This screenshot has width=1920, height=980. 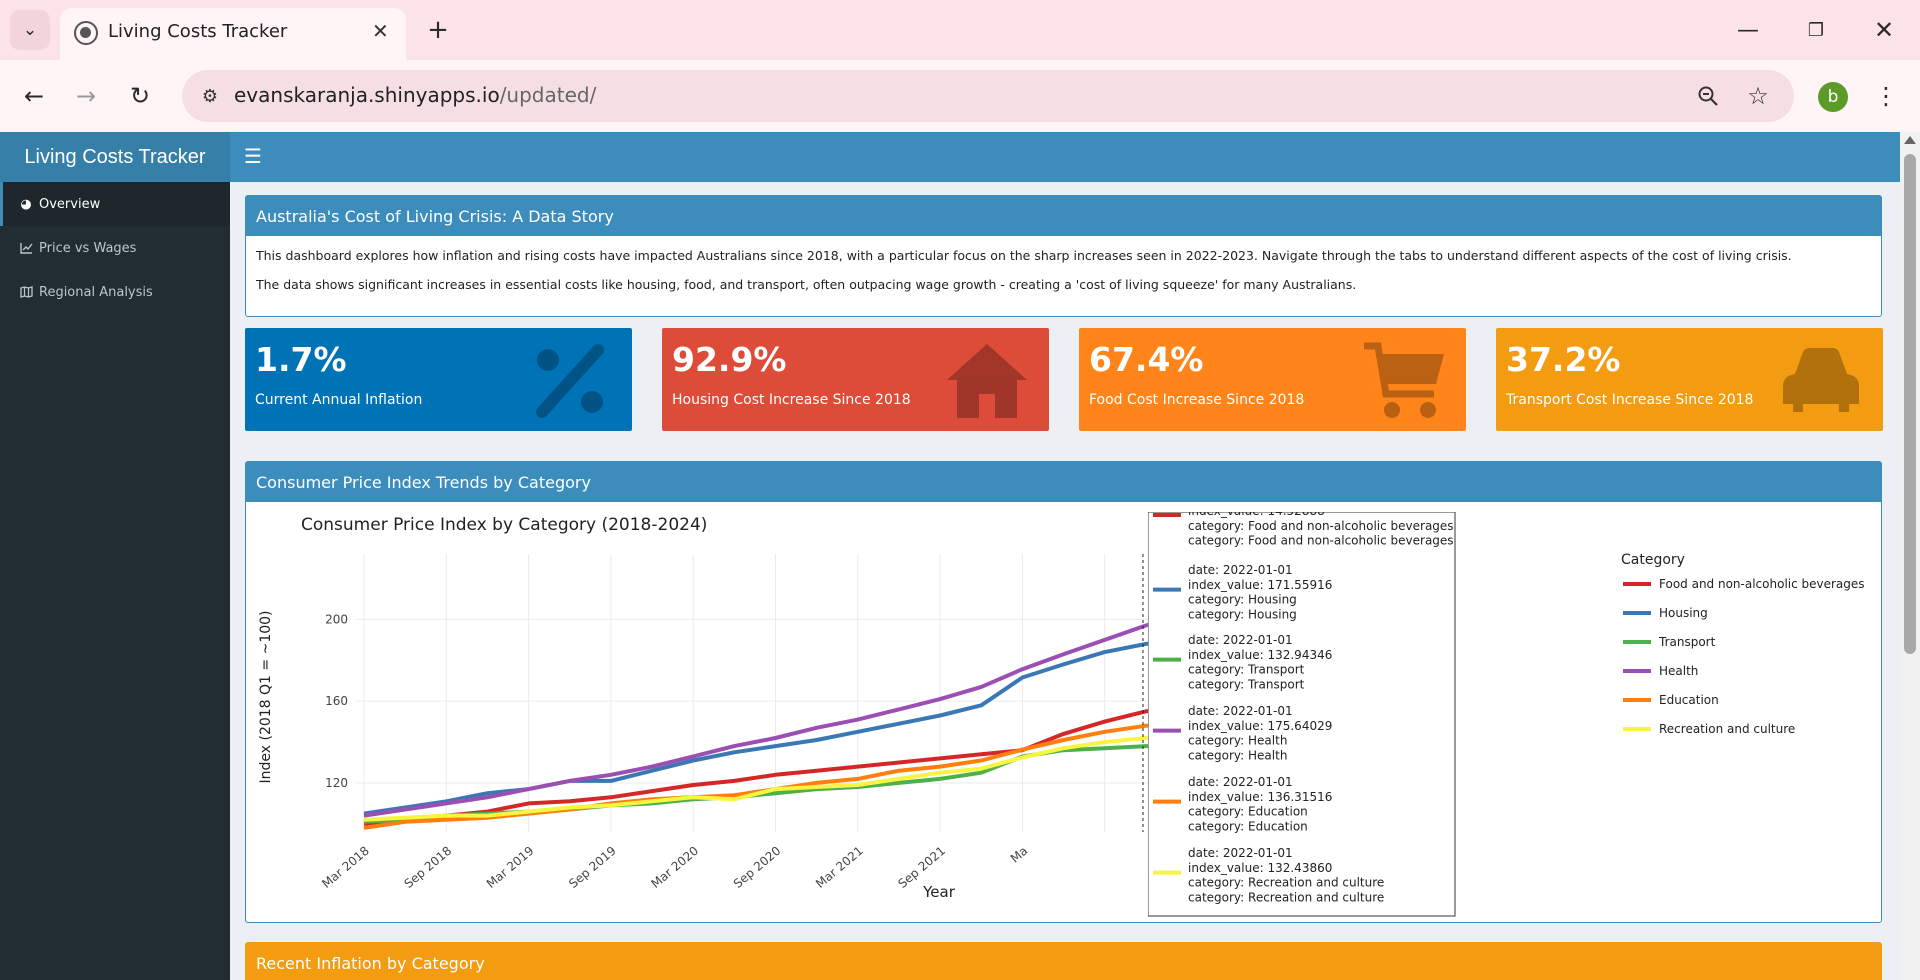 What do you see at coordinates (1653, 560) in the screenshot?
I see `legend-title: Category` at bounding box center [1653, 560].